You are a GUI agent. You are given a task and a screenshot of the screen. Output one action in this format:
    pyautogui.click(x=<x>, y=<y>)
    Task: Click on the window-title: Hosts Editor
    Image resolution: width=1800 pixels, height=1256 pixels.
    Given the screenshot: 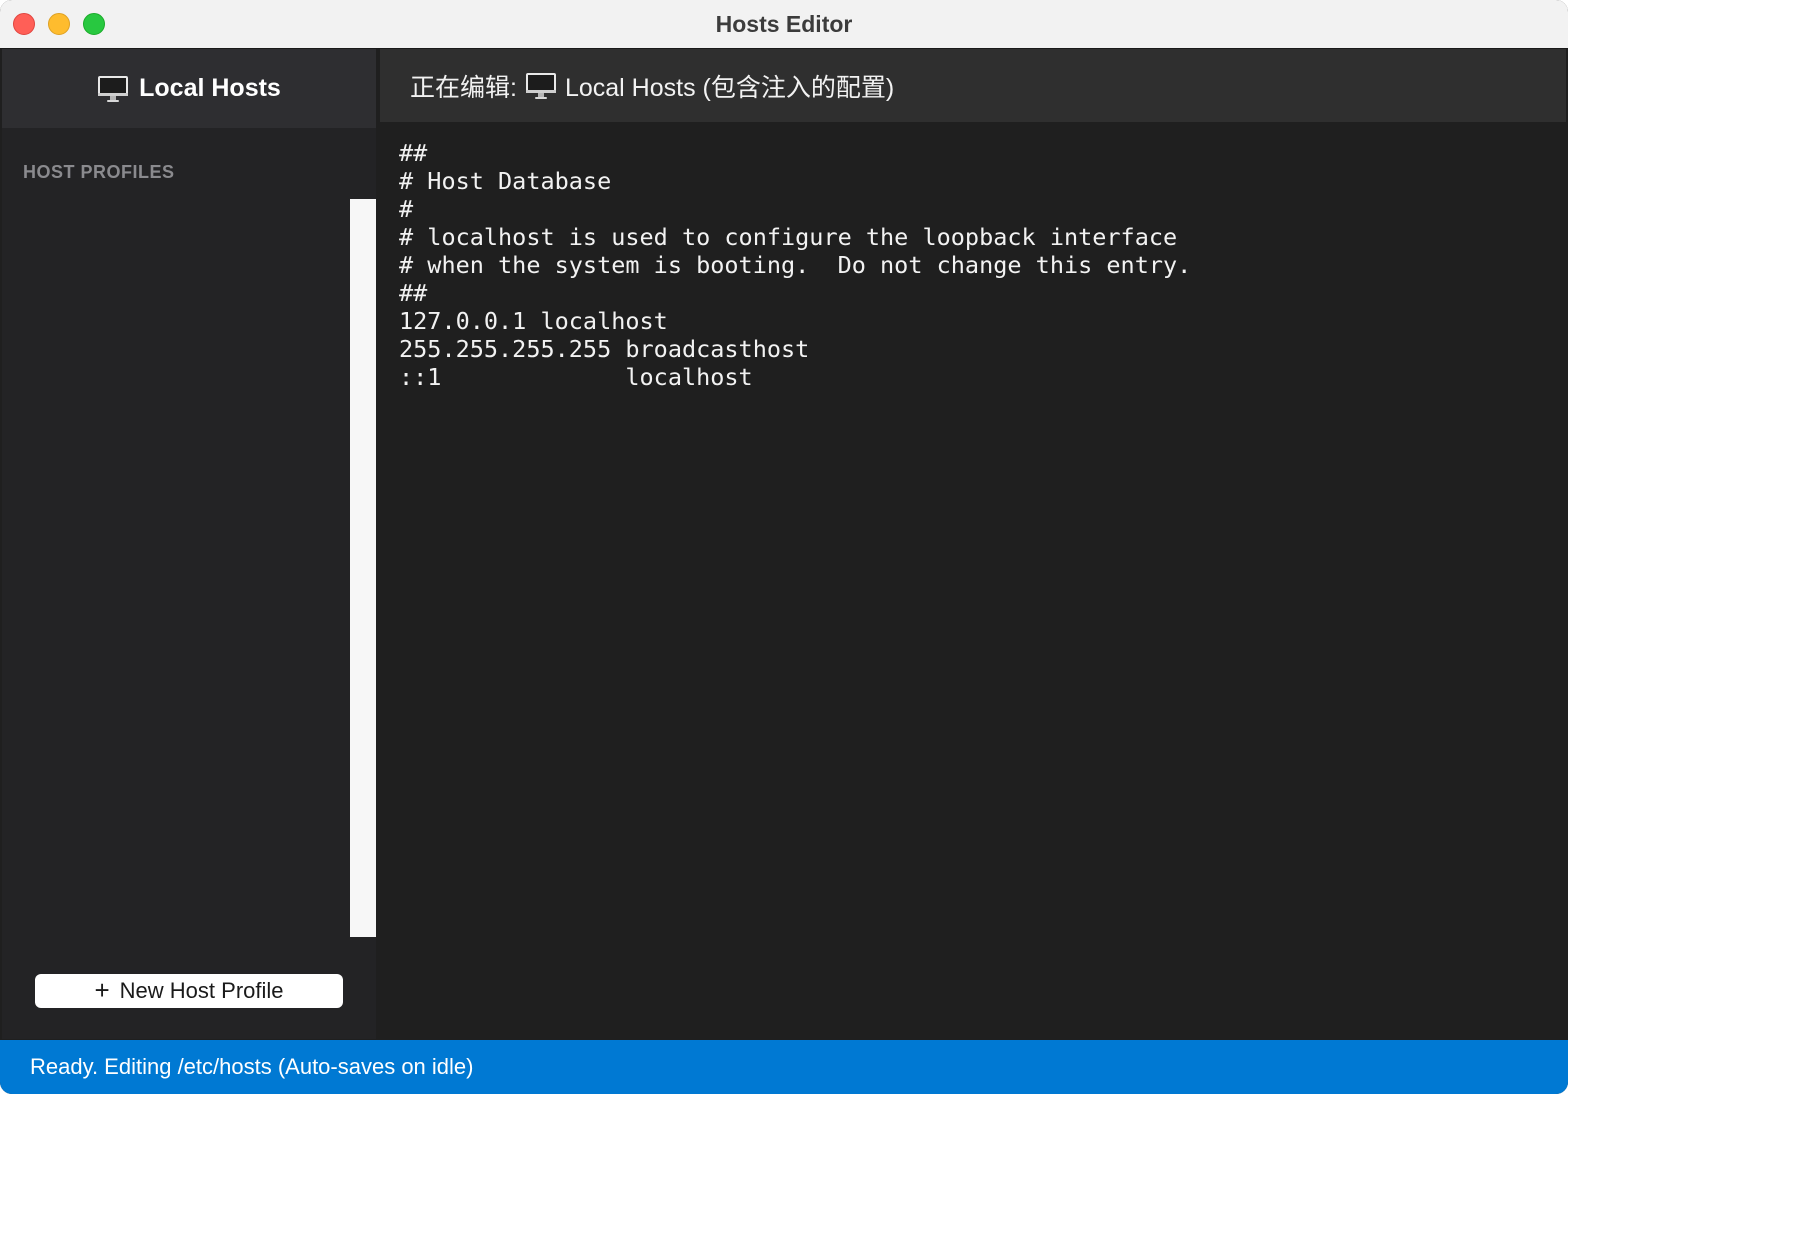 What is the action you would take?
    pyautogui.click(x=784, y=24)
    